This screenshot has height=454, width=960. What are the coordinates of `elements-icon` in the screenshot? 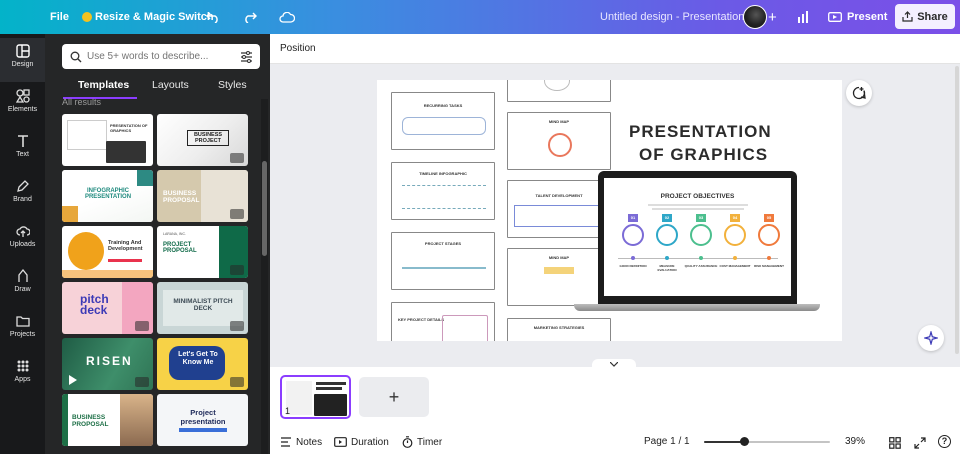 It's located at (22, 96).